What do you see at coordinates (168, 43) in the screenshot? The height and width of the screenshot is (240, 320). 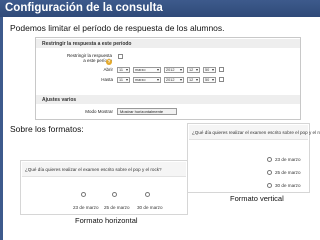 I see `section-header-restrict: Restringir la respuesta a este período` at bounding box center [168, 43].